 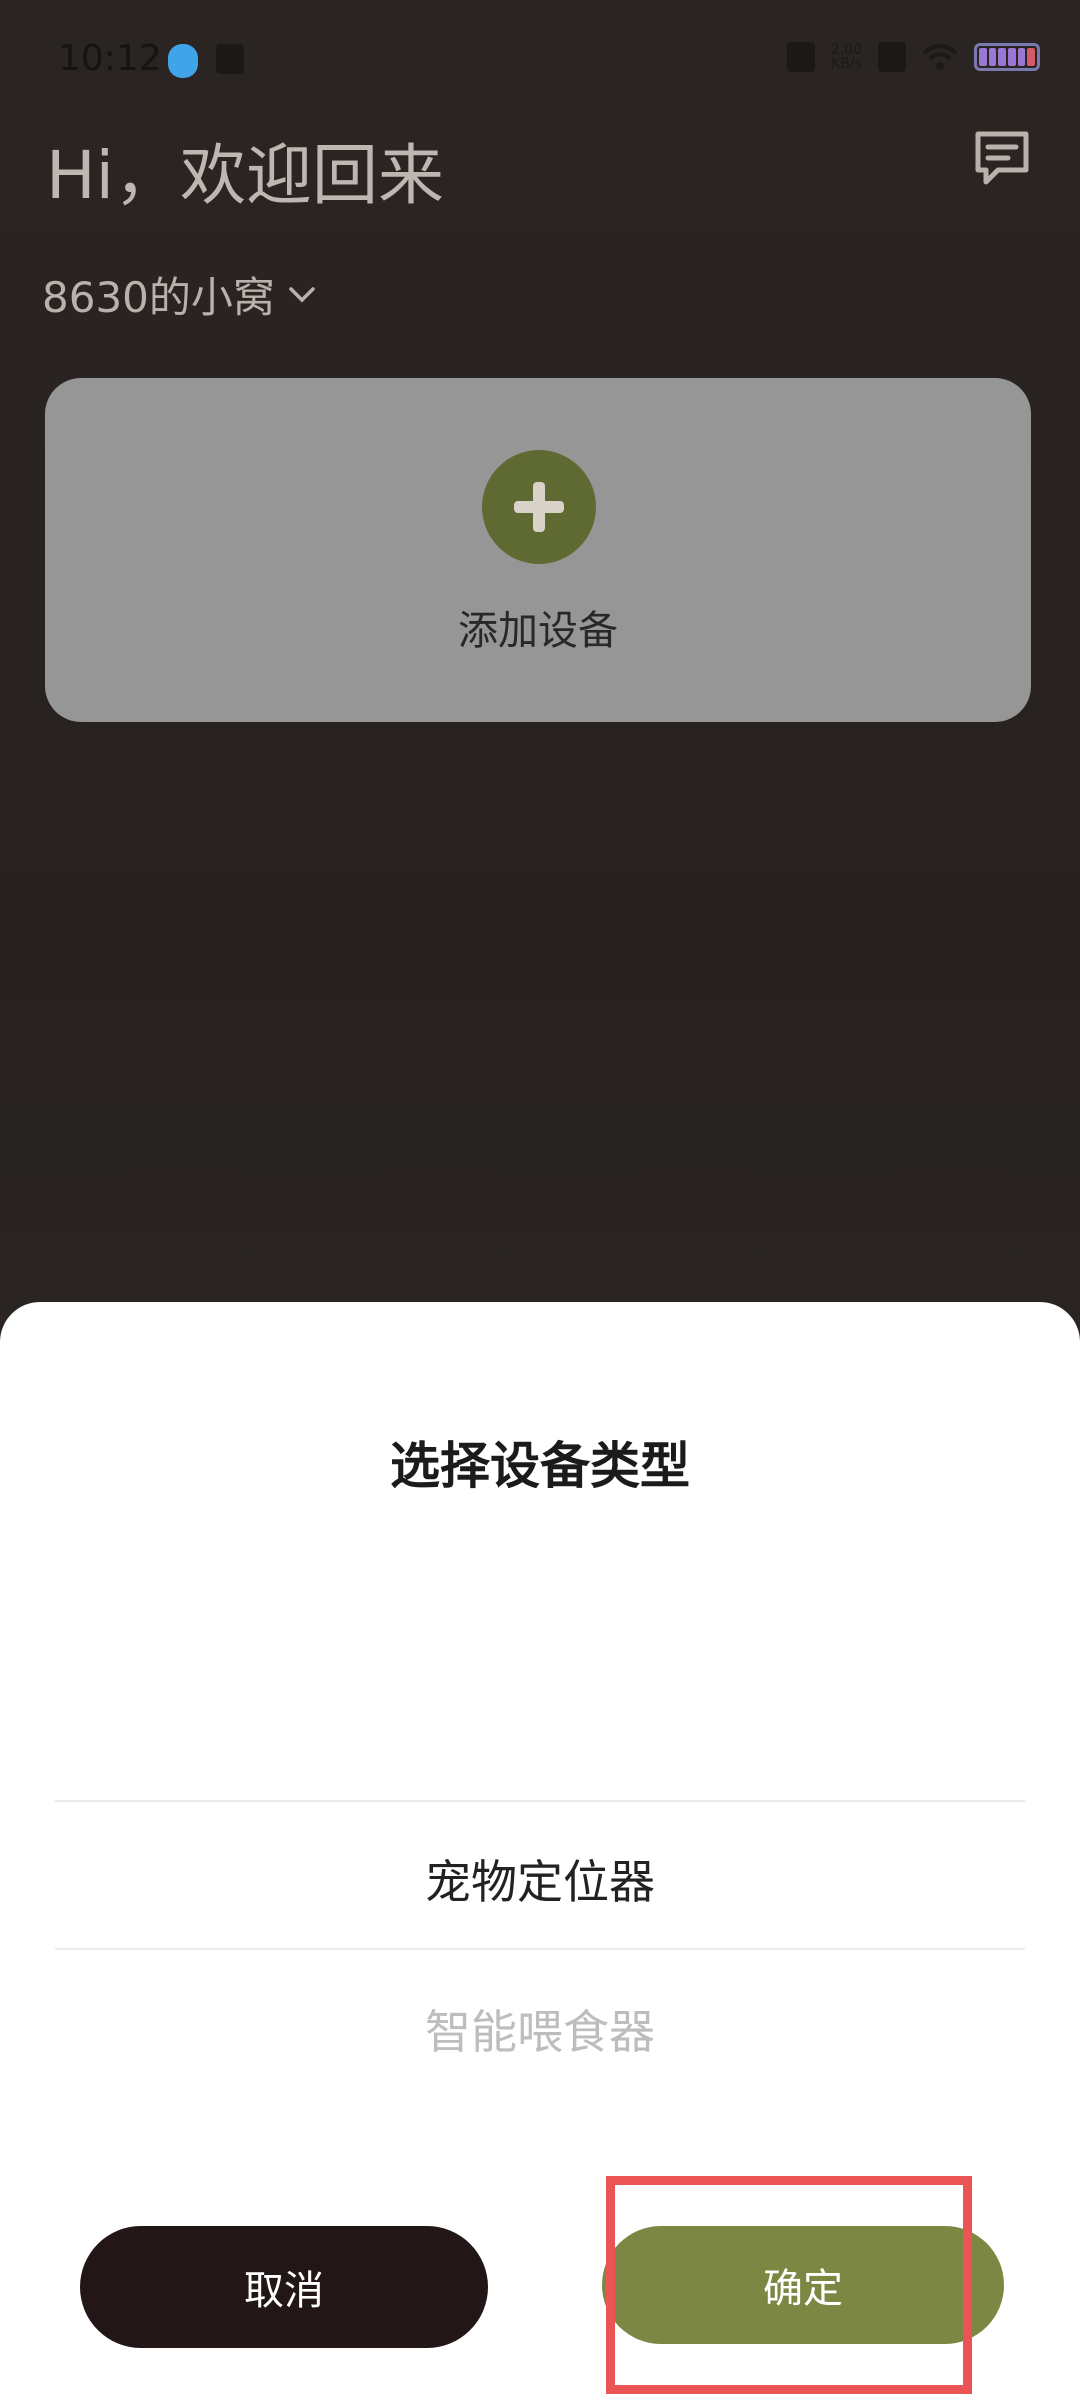 What do you see at coordinates (540, 60) in the screenshot?
I see `status-bar: 10:12 2.00 KB/s` at bounding box center [540, 60].